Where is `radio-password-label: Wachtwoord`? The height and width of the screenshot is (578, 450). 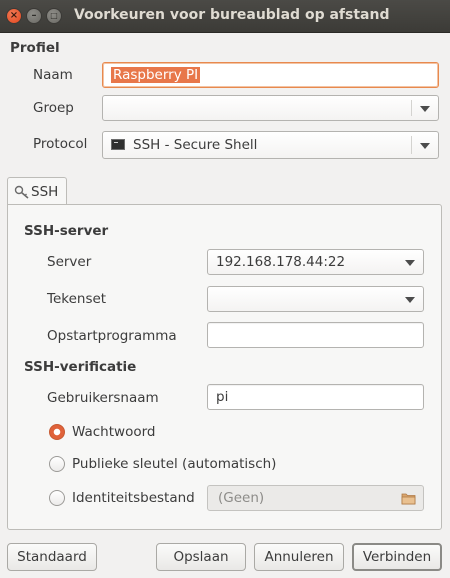 radio-password-label: Wachtwoord is located at coordinates (113, 432).